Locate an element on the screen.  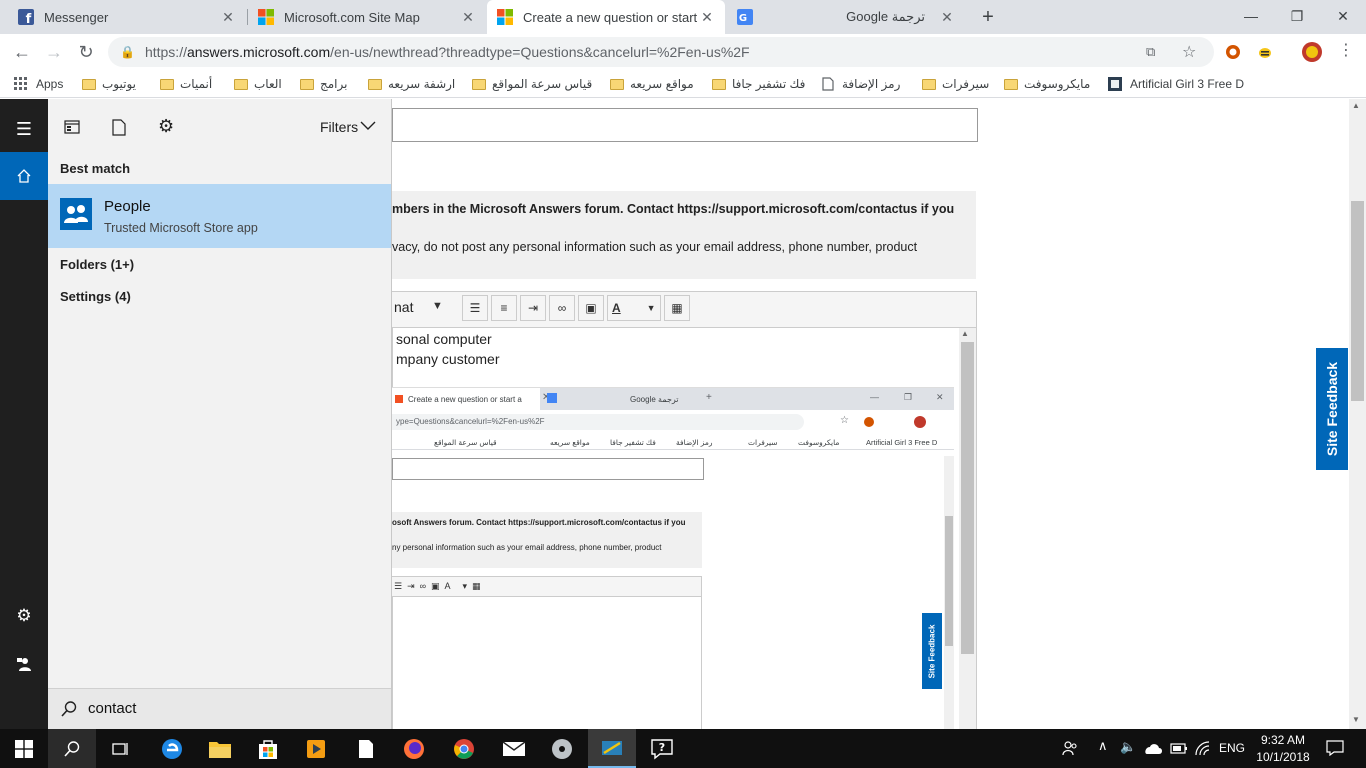
search-taskbar-button is located at coordinates (72, 748).